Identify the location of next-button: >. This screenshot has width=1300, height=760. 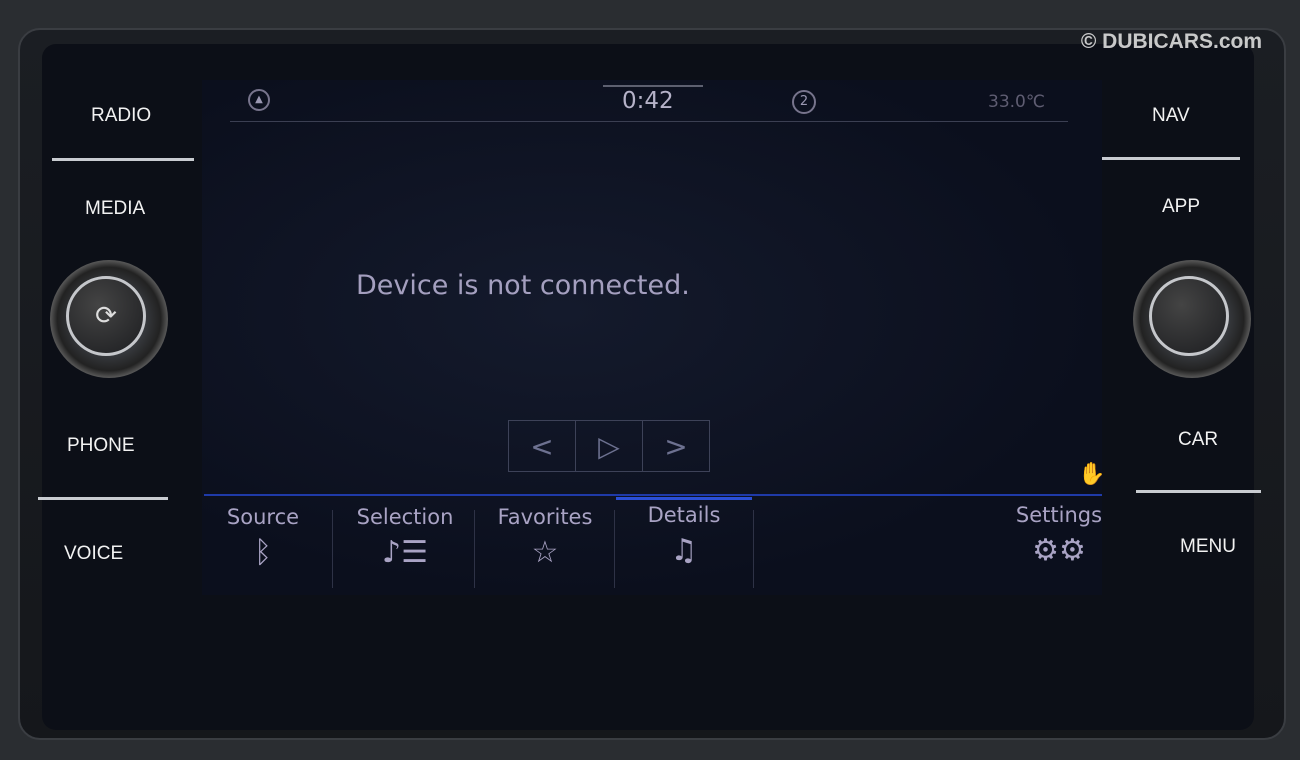
(676, 446).